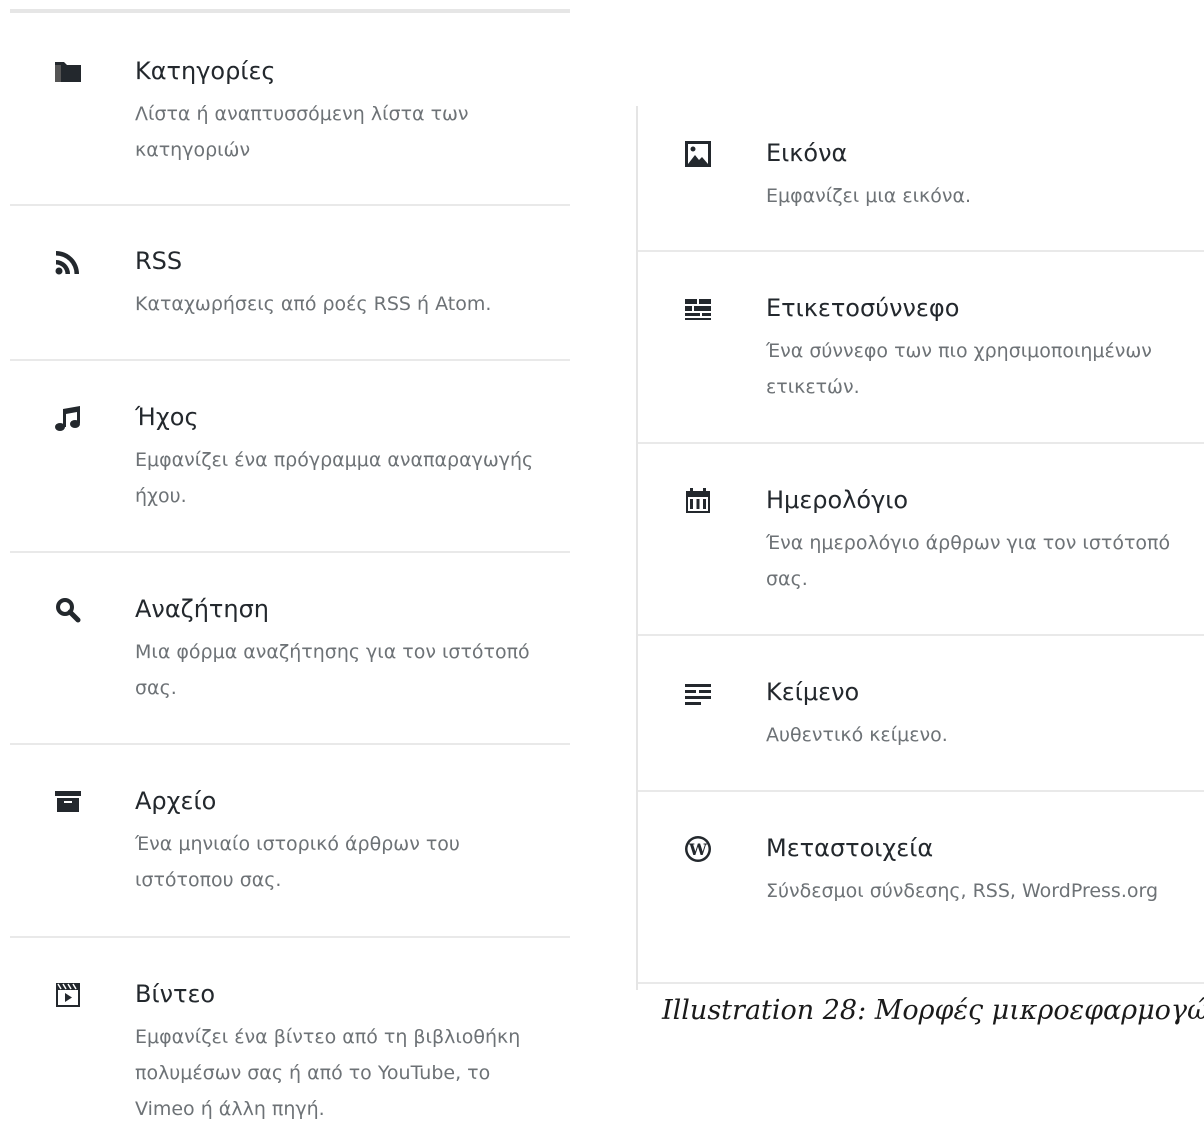 This screenshot has height=1127, width=1204. Describe the element at coordinates (68, 802) in the screenshot. I see `archive-icon` at that location.